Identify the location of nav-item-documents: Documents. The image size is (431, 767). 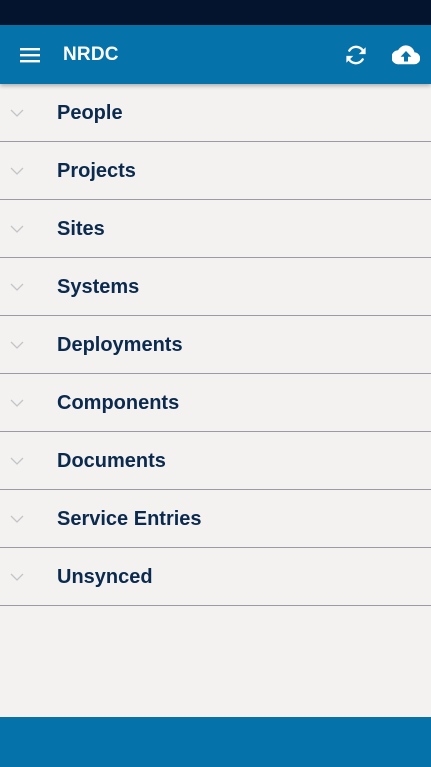
(215, 461).